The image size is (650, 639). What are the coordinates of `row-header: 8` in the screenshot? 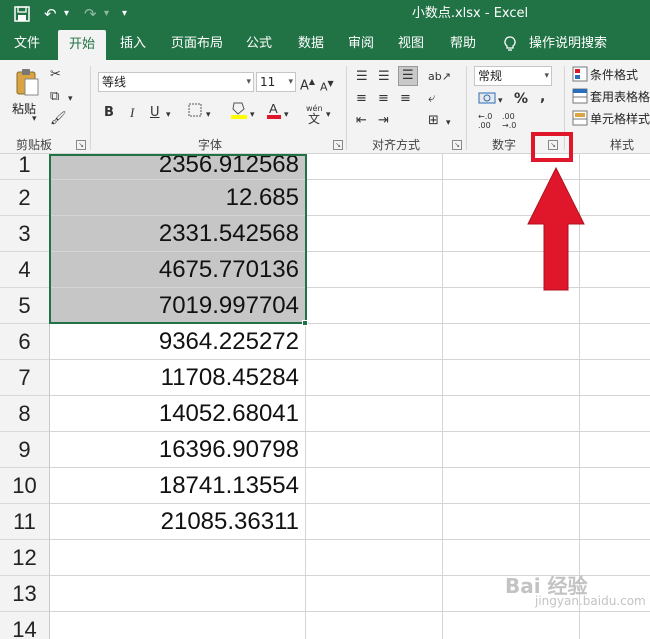 It's located at (25, 414).